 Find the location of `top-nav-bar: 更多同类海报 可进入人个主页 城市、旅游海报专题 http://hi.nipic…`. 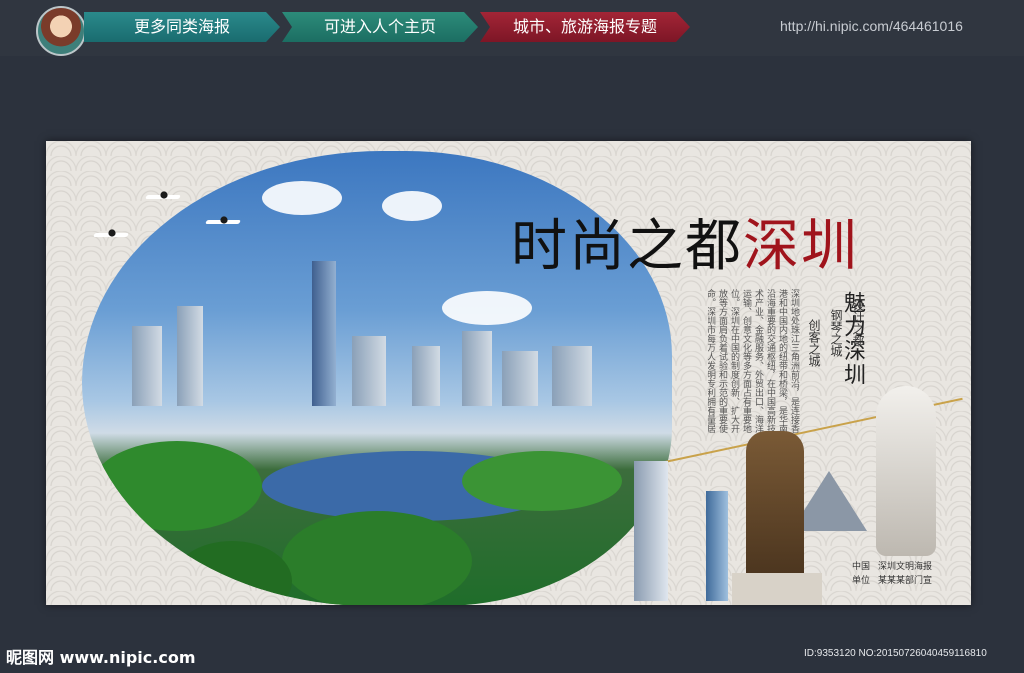

top-nav-bar: 更多同类海报 可进入人个主页 城市、旅游海报专题 http://hi.nipic… is located at coordinates (512, 28).